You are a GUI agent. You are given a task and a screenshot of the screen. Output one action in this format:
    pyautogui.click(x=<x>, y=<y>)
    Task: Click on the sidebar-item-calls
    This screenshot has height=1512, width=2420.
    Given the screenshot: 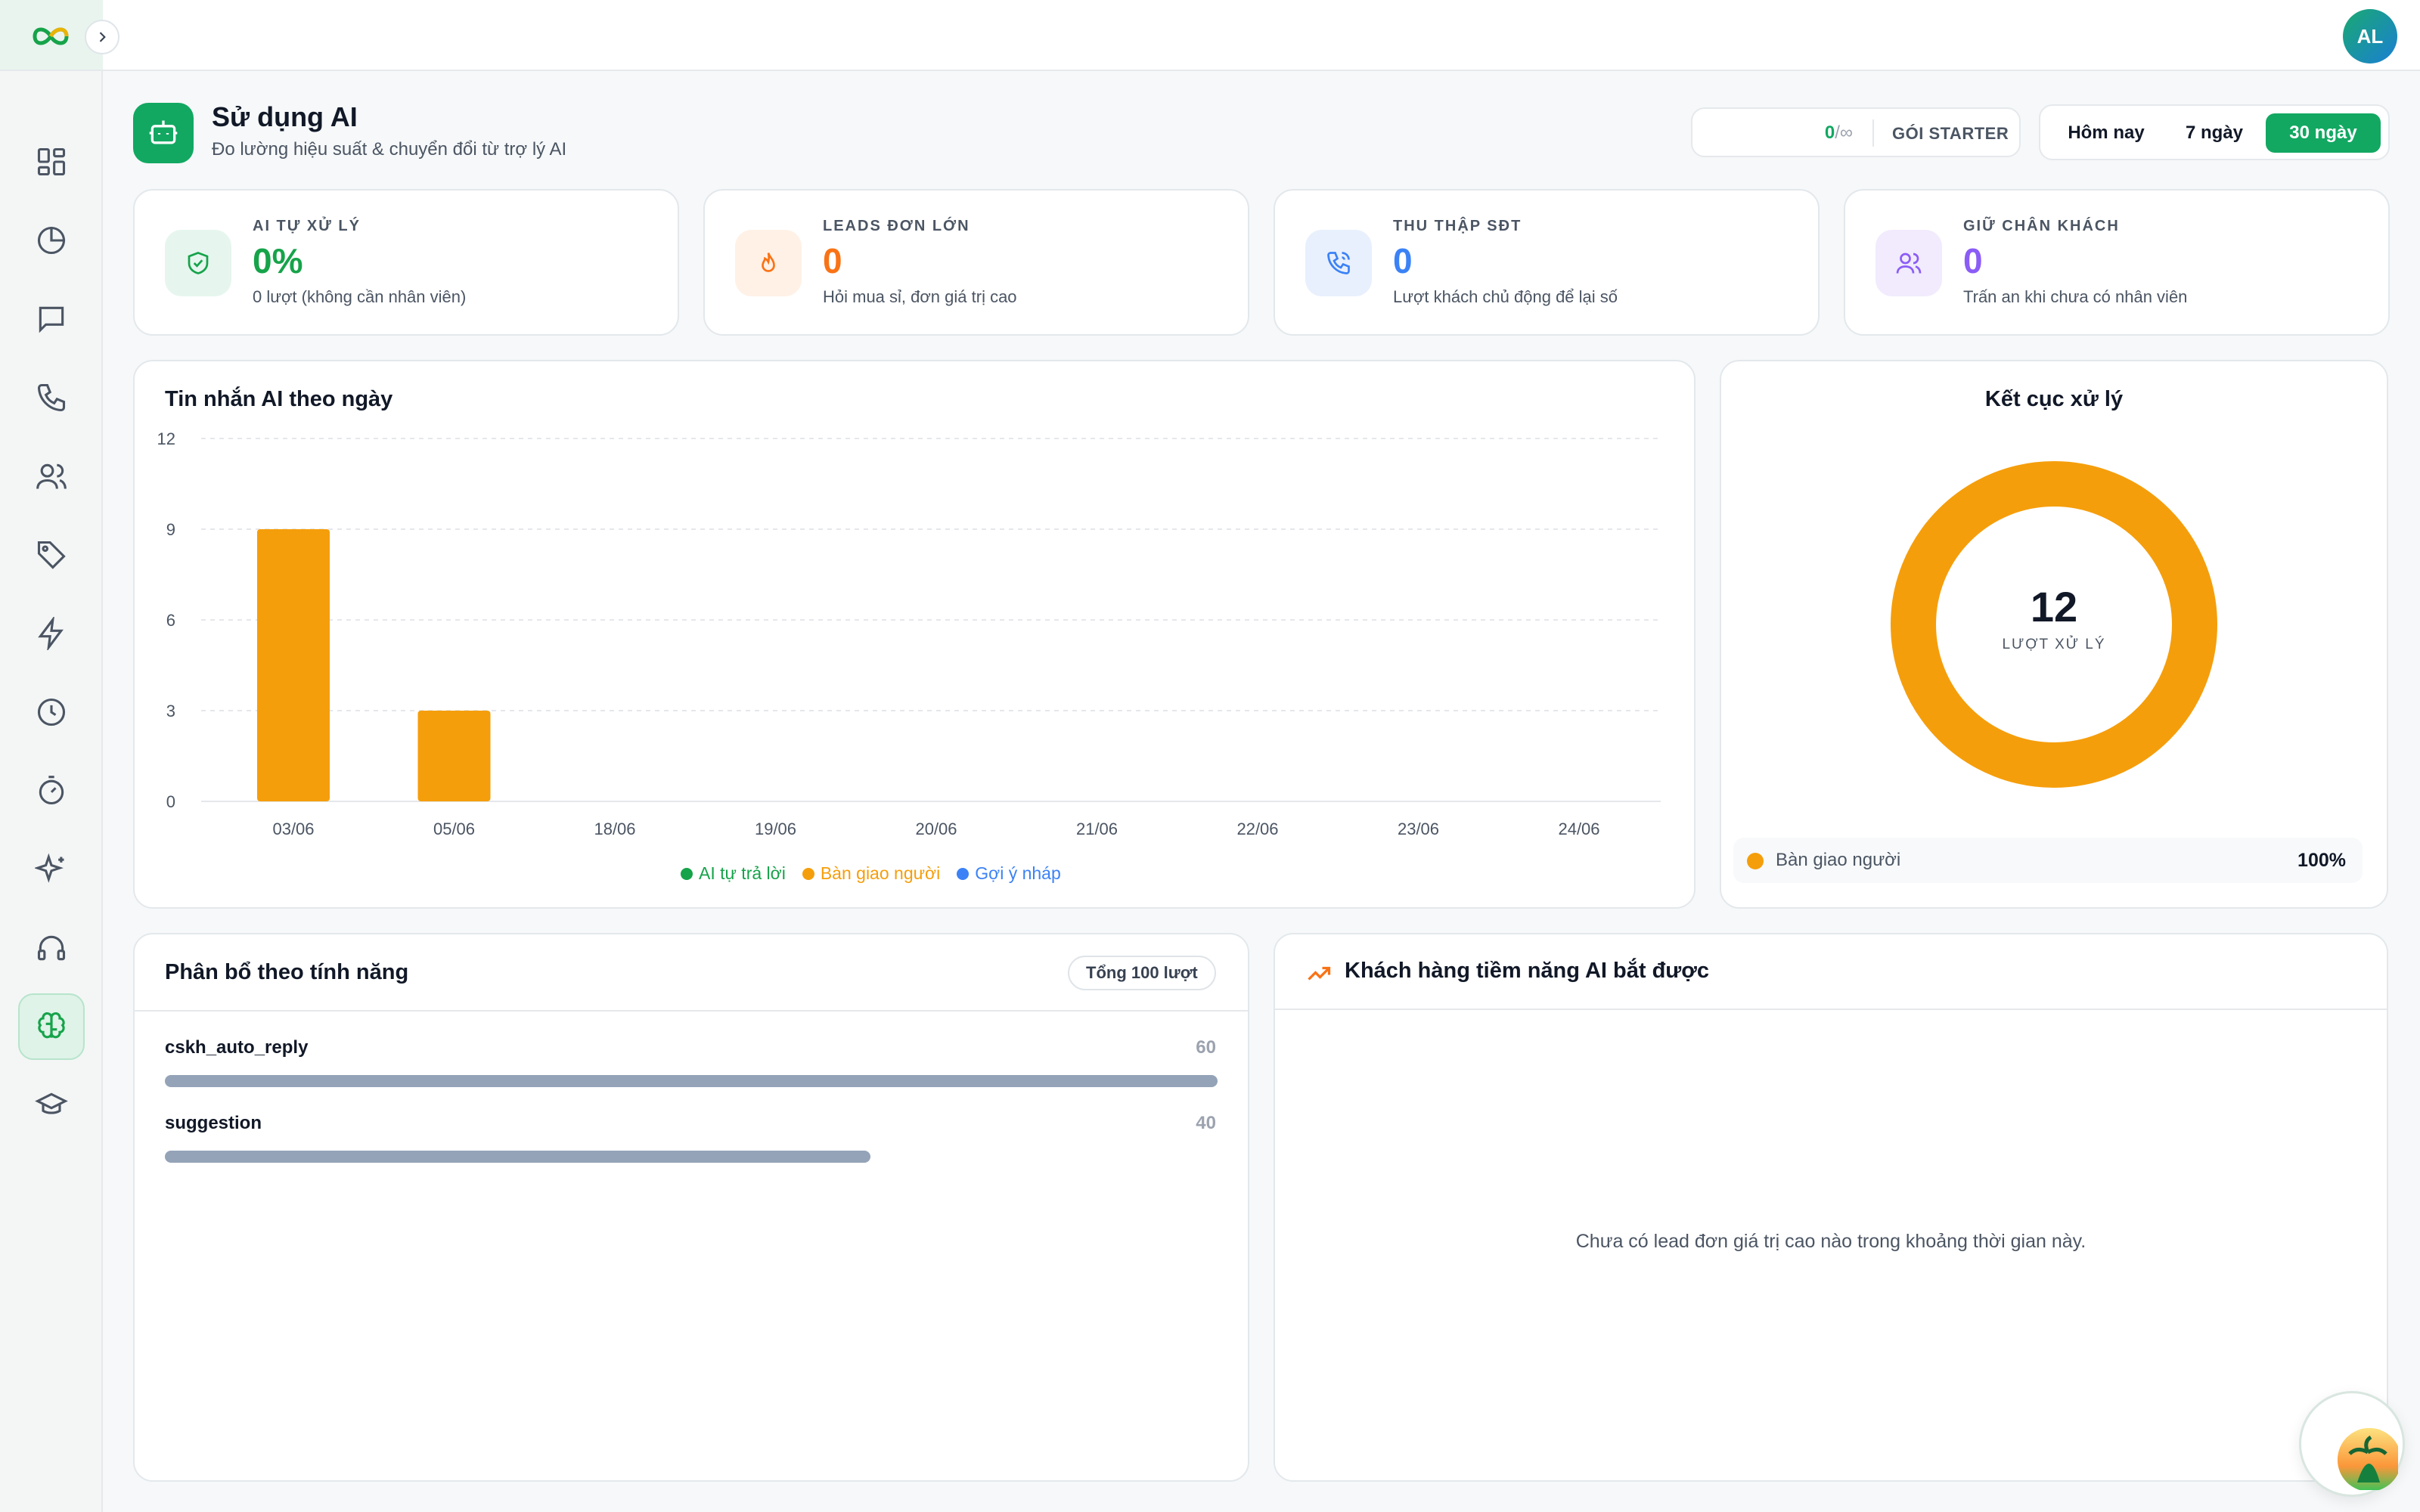 What is the action you would take?
    pyautogui.click(x=51, y=398)
    